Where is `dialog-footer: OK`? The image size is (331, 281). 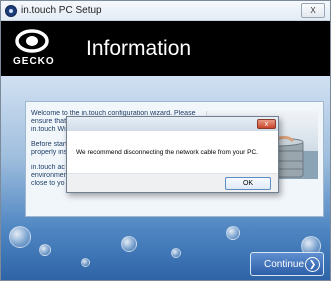 dialog-footer: OK is located at coordinates (172, 182).